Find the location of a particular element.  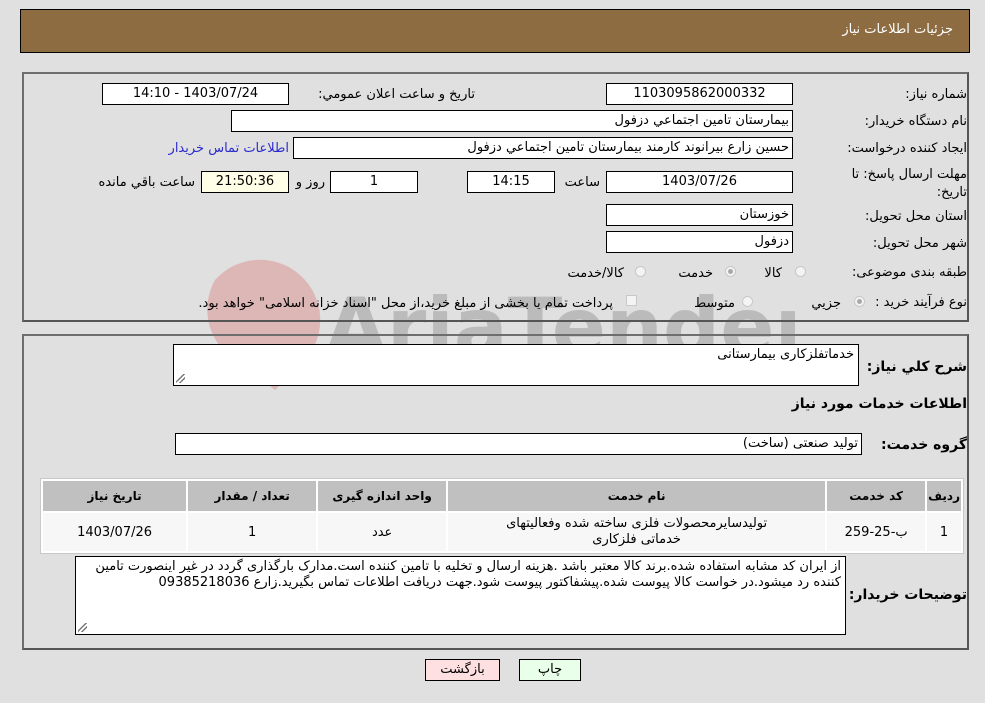

page-header: جزئیات اطلاعات نیاز is located at coordinates (495, 31).